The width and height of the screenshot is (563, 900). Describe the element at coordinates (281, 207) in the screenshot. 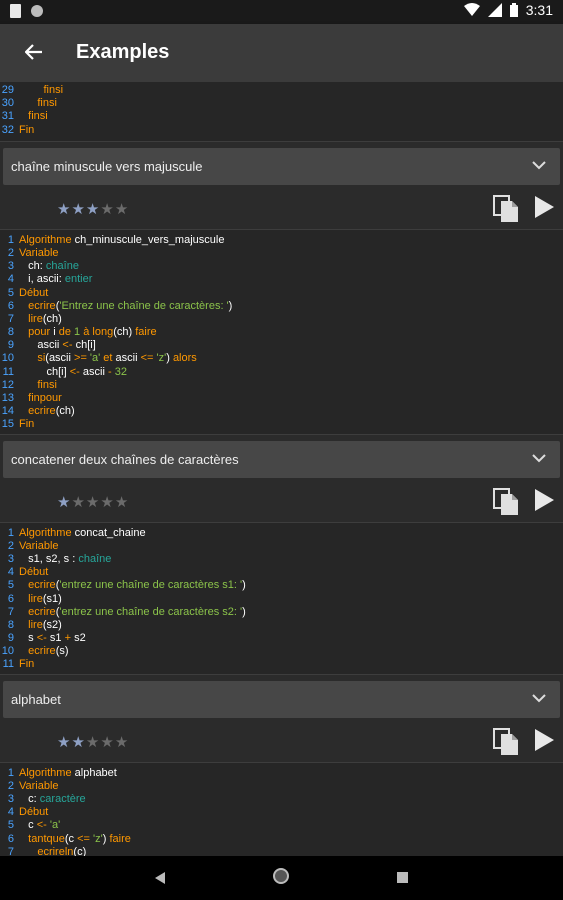

I see `example-actions: ★ ★ ★ ★ ★` at that location.